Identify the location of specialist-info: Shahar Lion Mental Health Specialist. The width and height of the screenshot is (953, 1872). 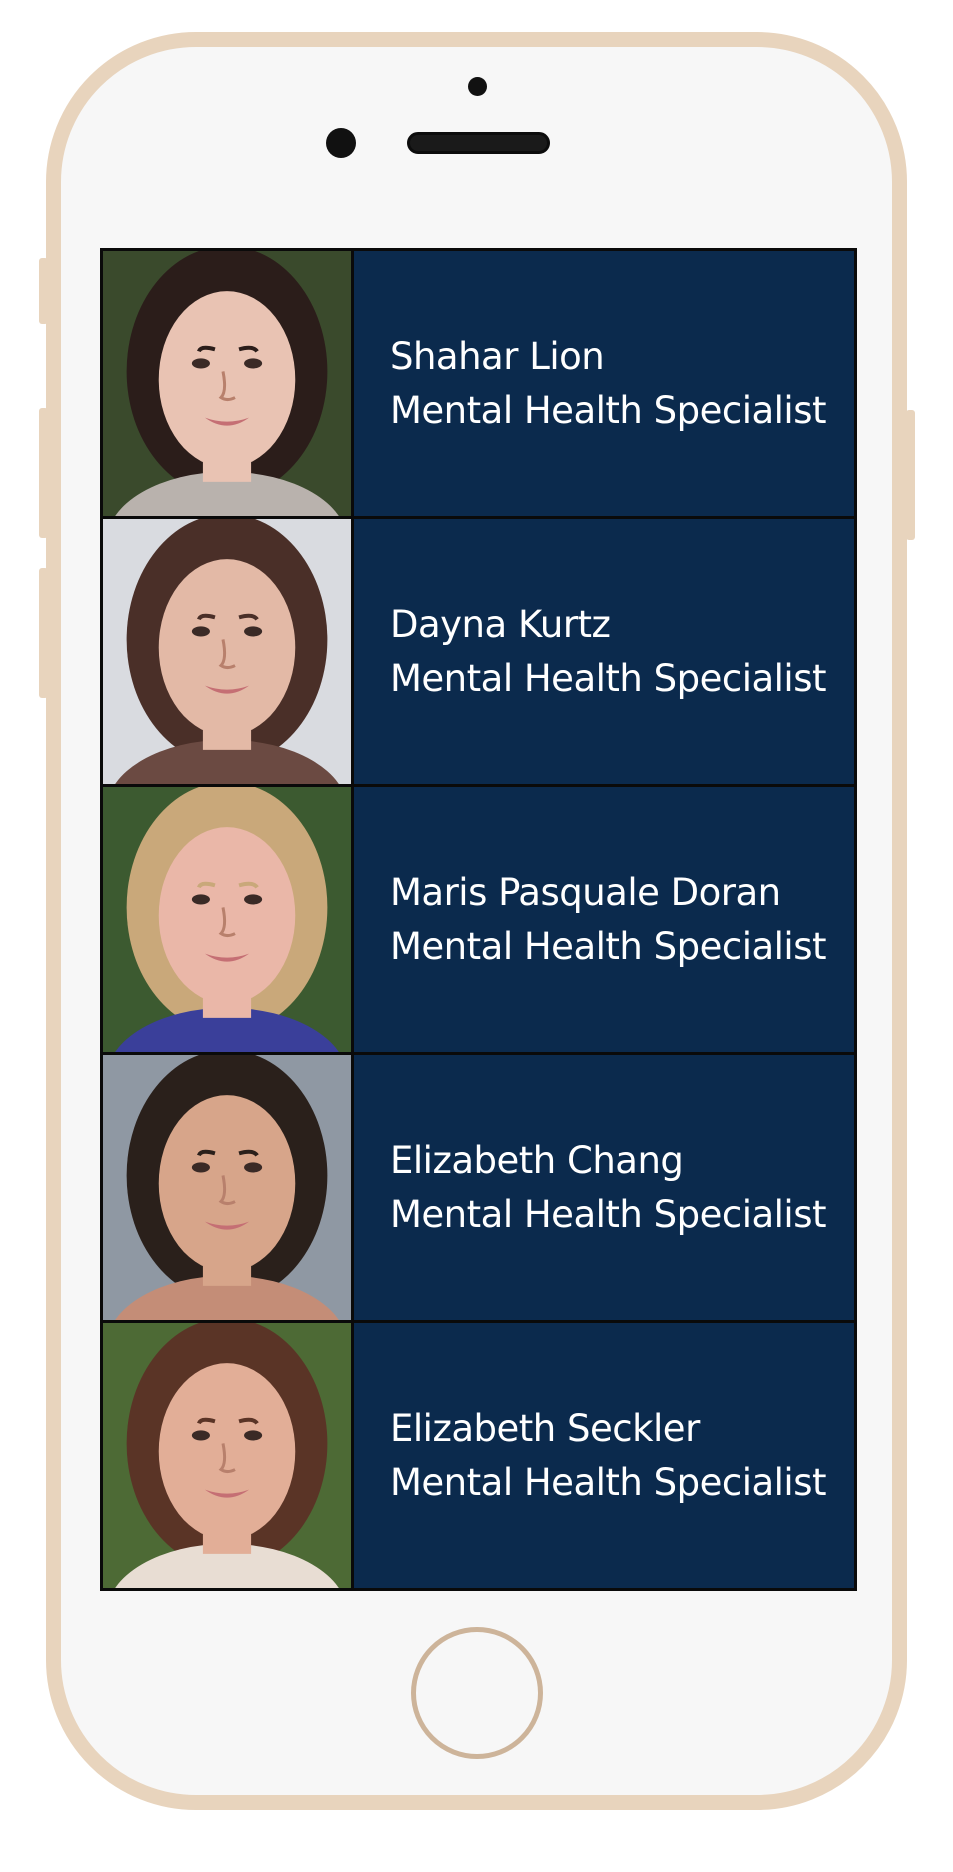
(604, 383).